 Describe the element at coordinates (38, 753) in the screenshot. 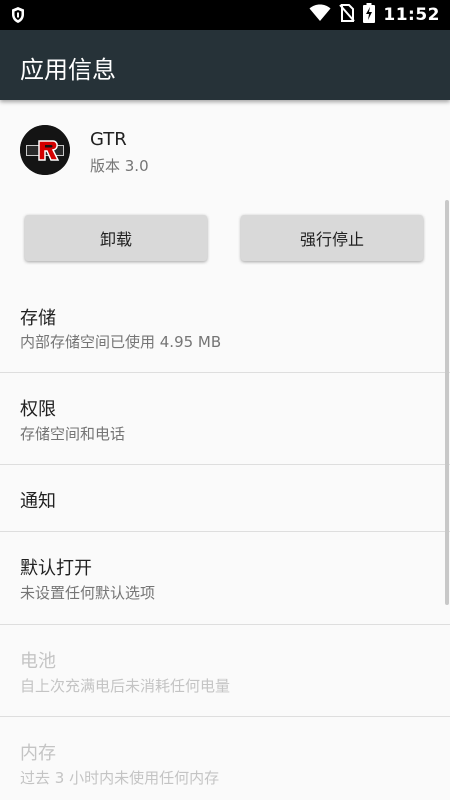

I see `memory-title: 内存` at that location.